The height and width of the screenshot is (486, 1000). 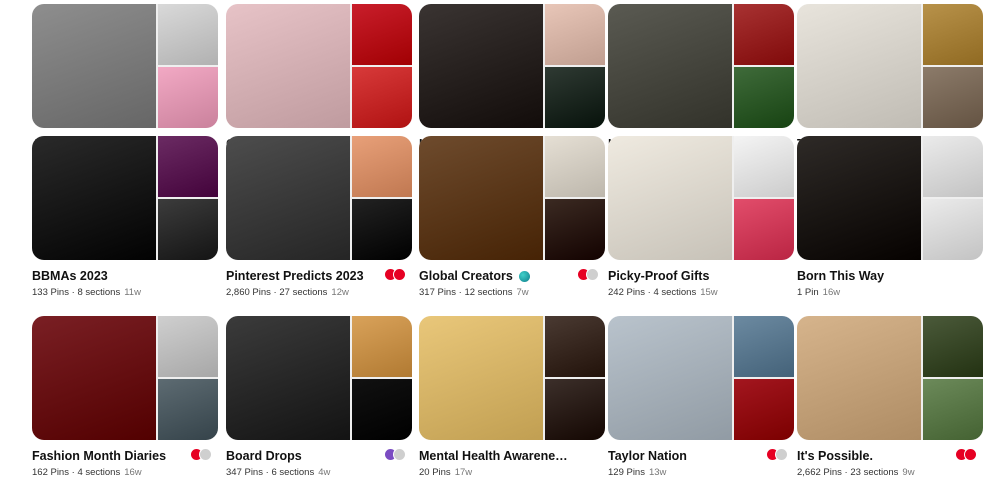 I want to click on board-title: Taylor Nation, so click(x=647, y=456).